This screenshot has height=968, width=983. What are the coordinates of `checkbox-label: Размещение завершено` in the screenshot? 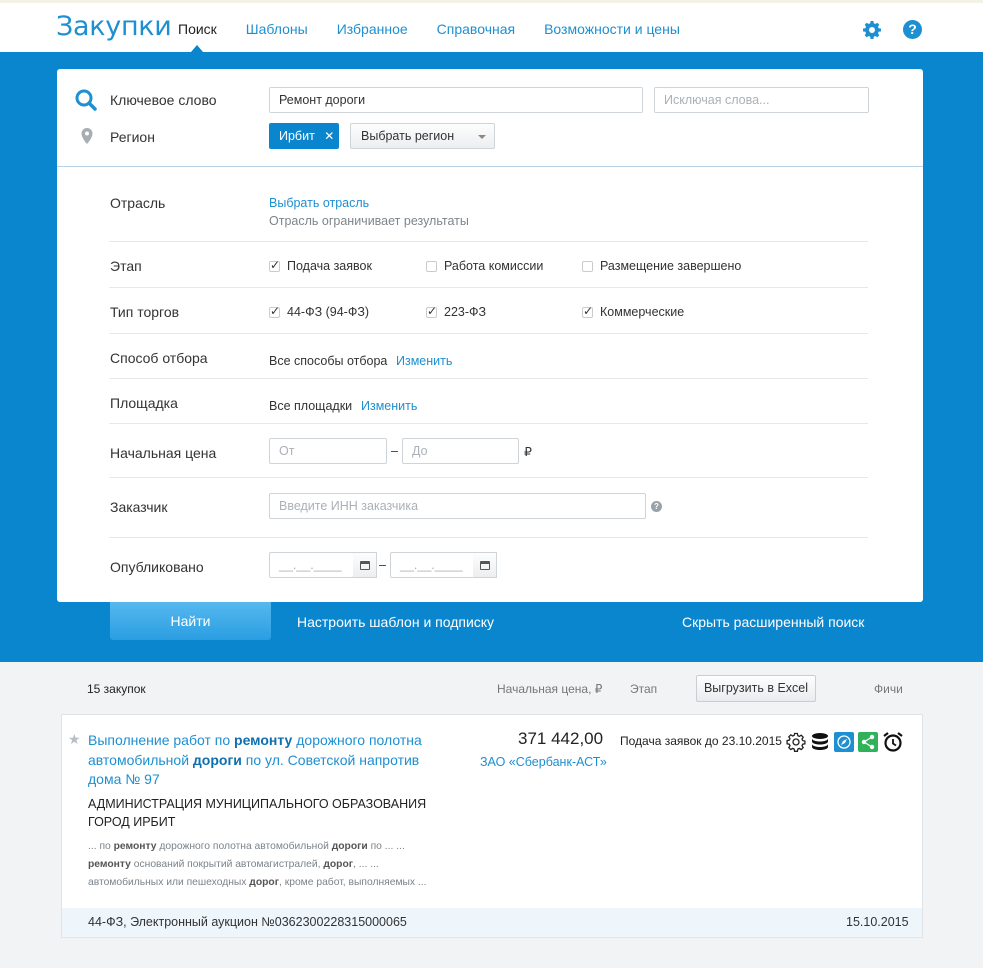 It's located at (671, 266).